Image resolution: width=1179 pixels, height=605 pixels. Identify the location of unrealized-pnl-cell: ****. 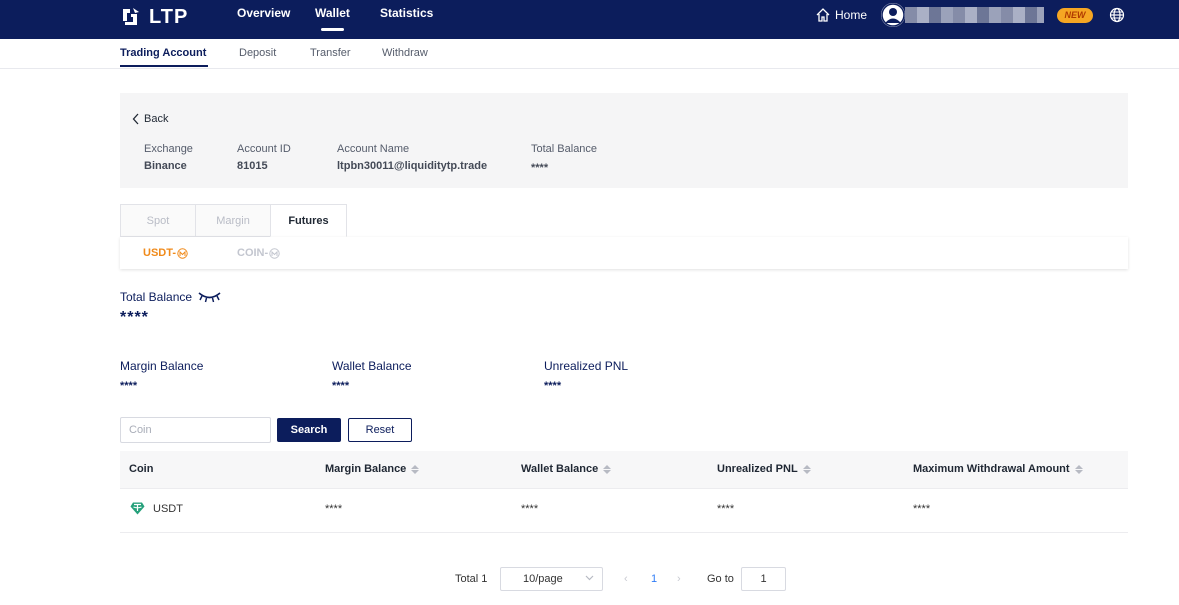
(726, 509).